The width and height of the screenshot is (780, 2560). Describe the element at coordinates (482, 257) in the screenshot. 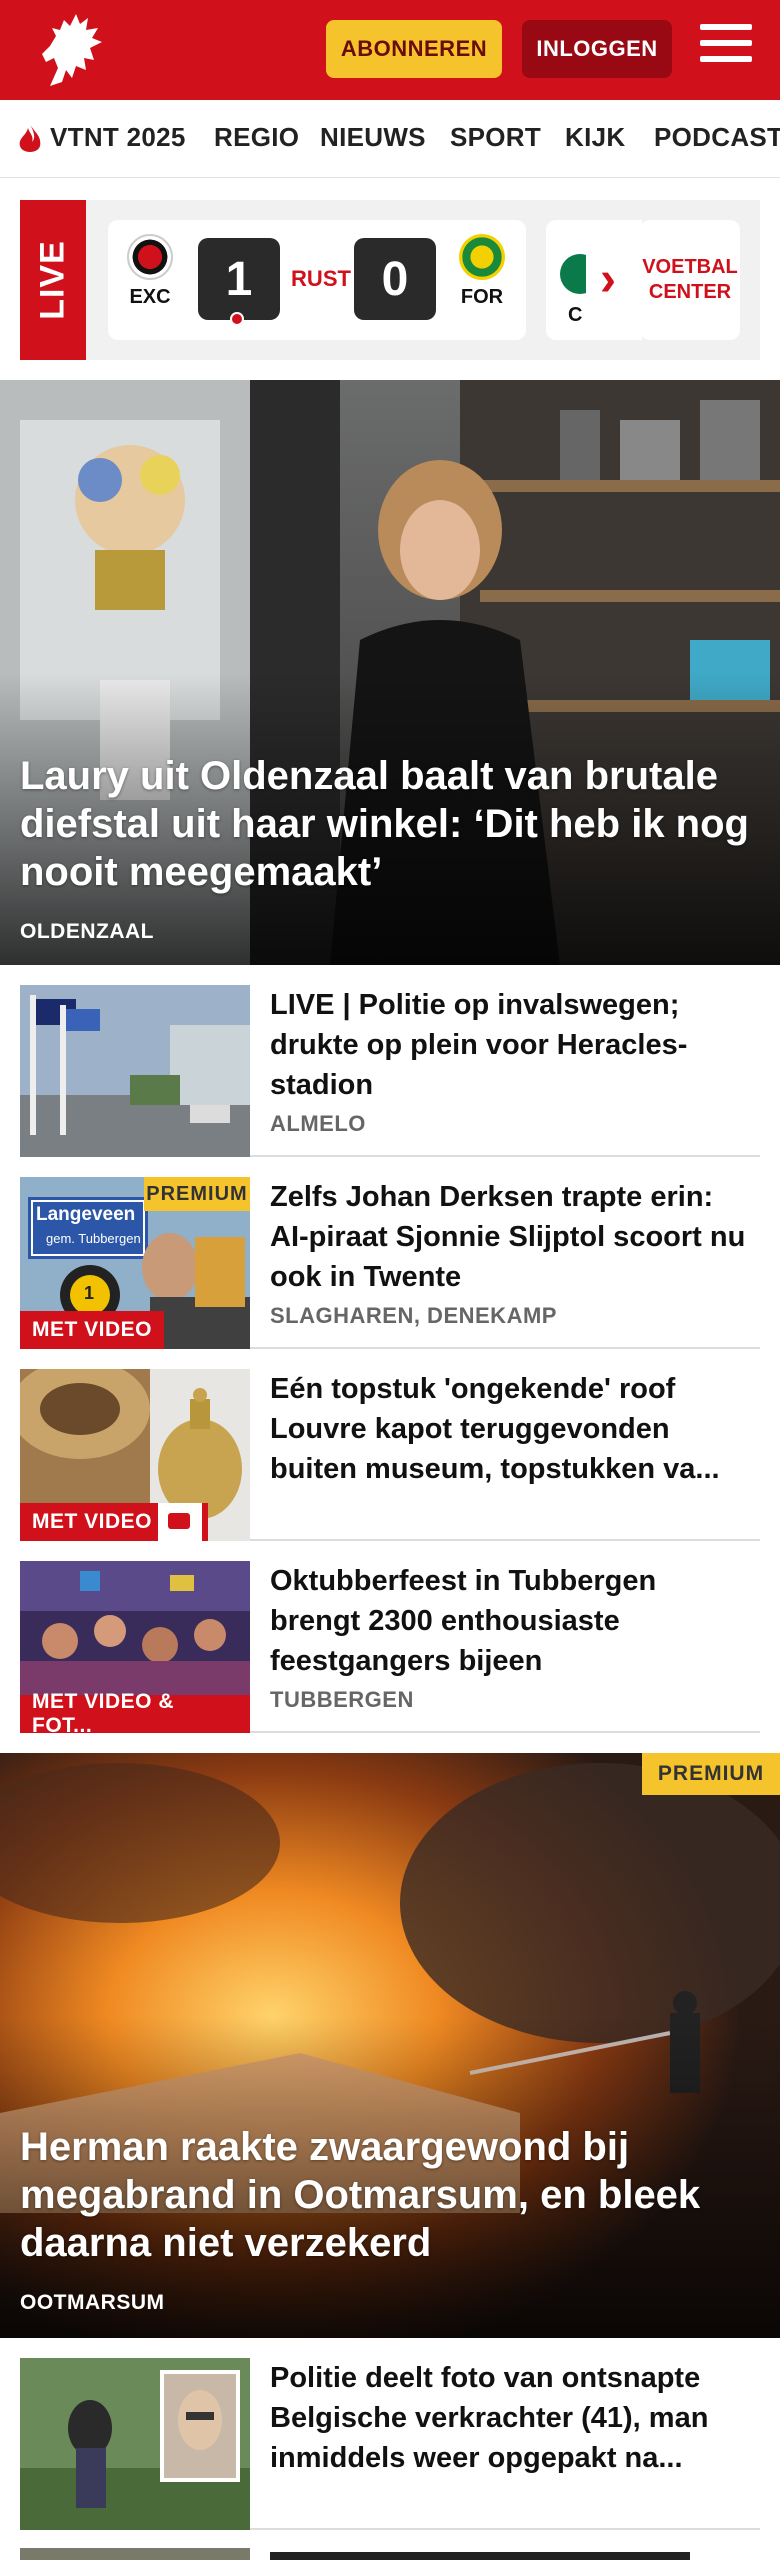

I see `fortuna-crest-icon` at that location.